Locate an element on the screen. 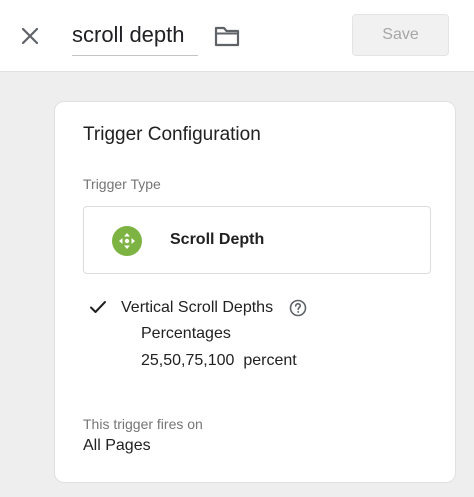 The height and width of the screenshot is (497, 474). header-bar: scroll depth Save is located at coordinates (237, 36).